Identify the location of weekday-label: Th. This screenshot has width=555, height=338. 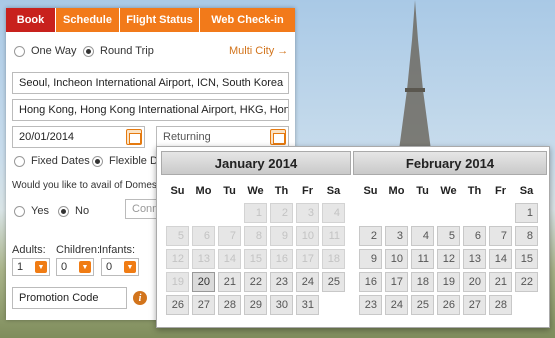
(281, 191).